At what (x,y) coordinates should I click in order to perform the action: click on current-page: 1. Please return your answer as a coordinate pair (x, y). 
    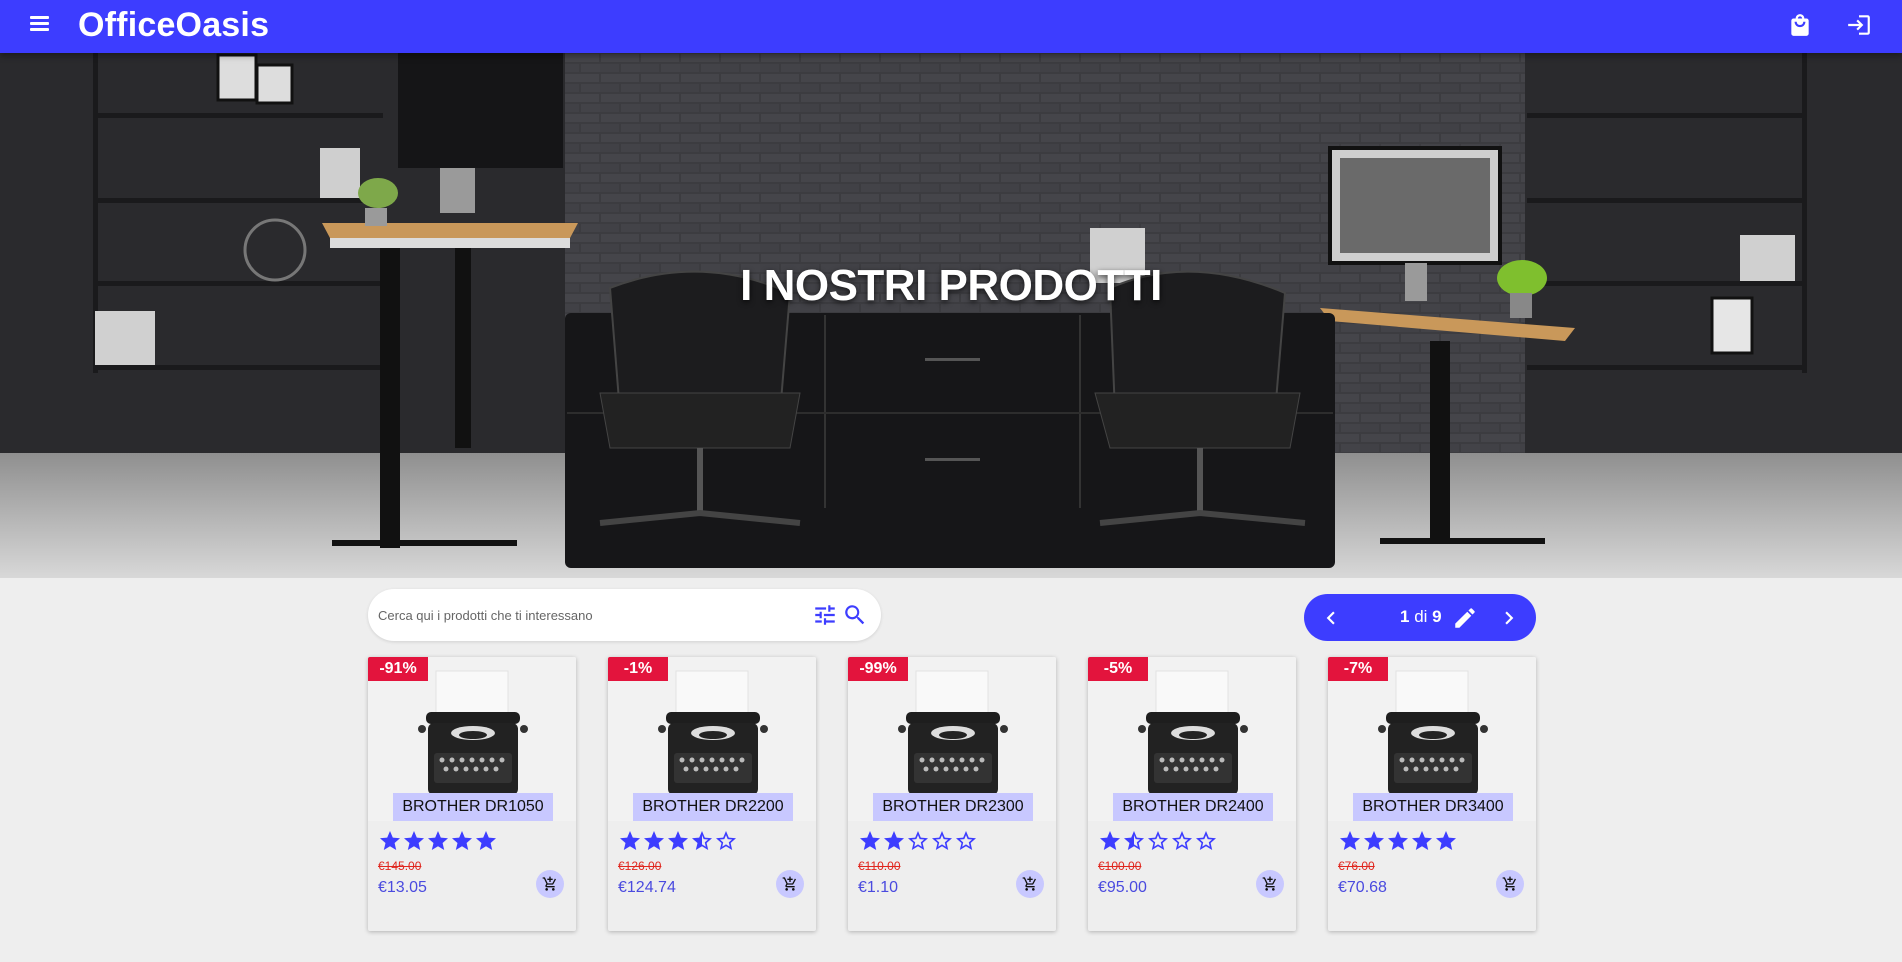
    Looking at the image, I should click on (1405, 616).